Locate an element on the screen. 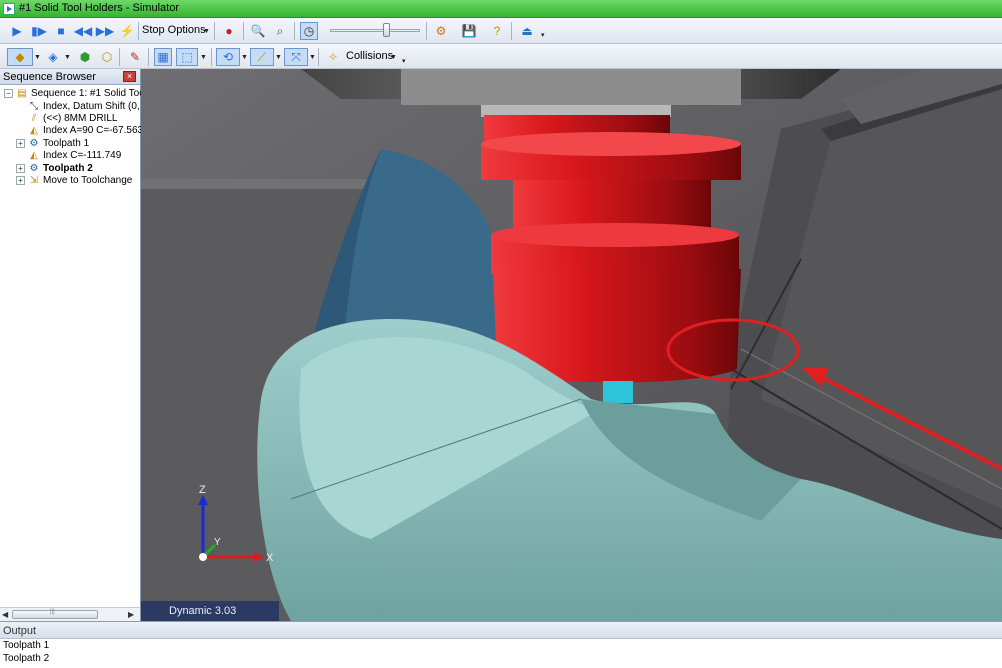 The height and width of the screenshot is (668, 1002). scroll-left-icon: ◀ is located at coordinates (5, 614).